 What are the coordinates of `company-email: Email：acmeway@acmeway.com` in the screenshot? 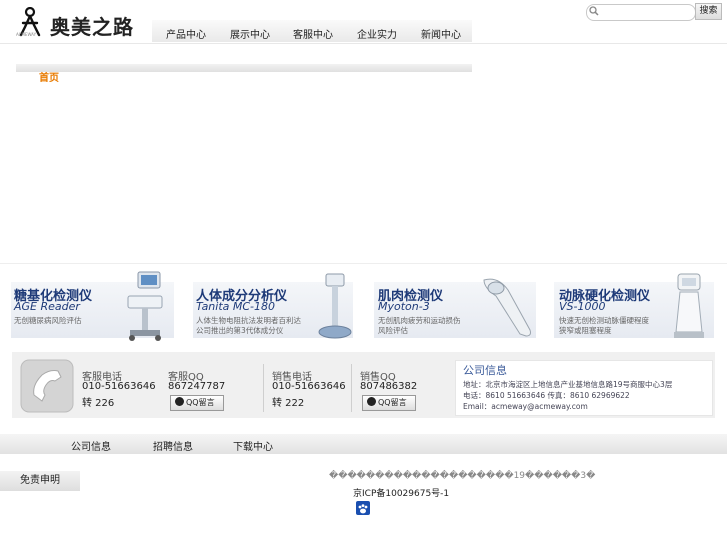 It's located at (525, 406).